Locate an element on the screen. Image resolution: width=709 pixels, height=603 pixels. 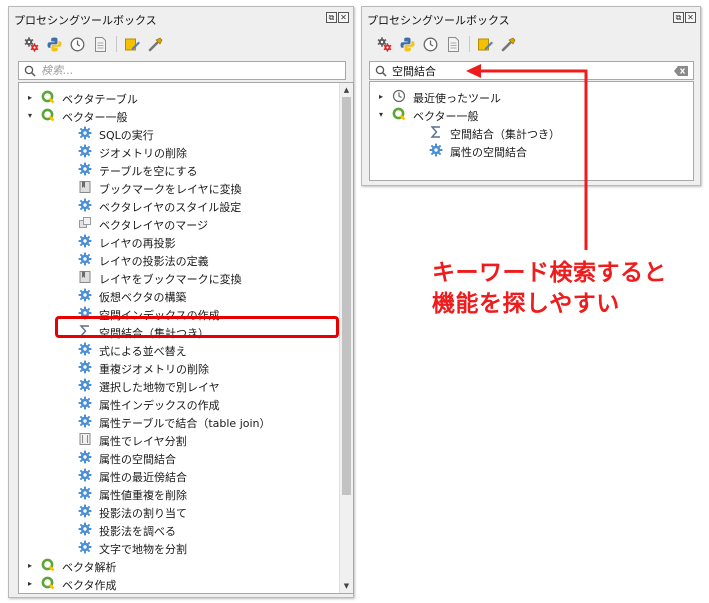
tree-algorithm-row: 投影法を調べる is located at coordinates (186, 529).